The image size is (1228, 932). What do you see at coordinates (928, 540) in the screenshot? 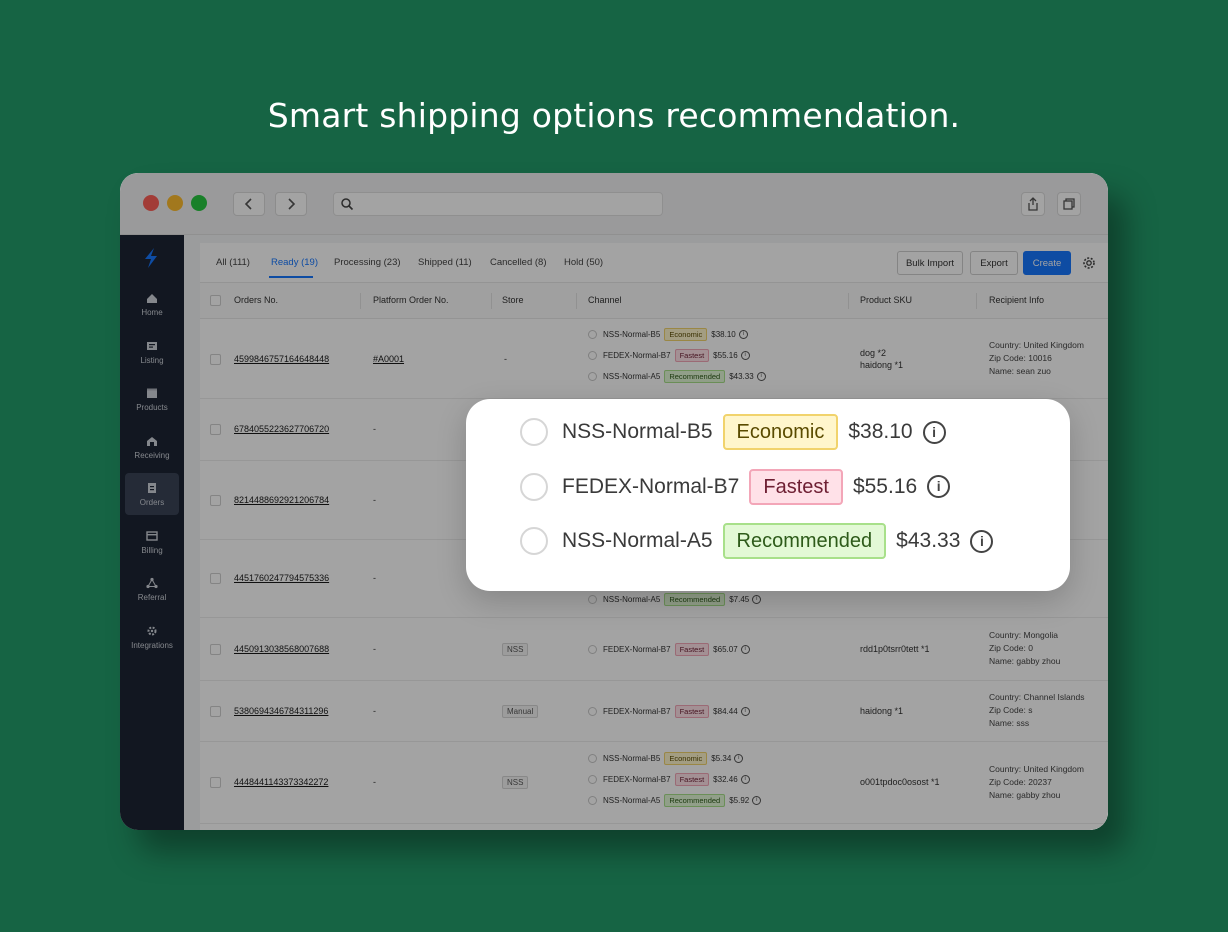
I see `channel-price: $43.33` at bounding box center [928, 540].